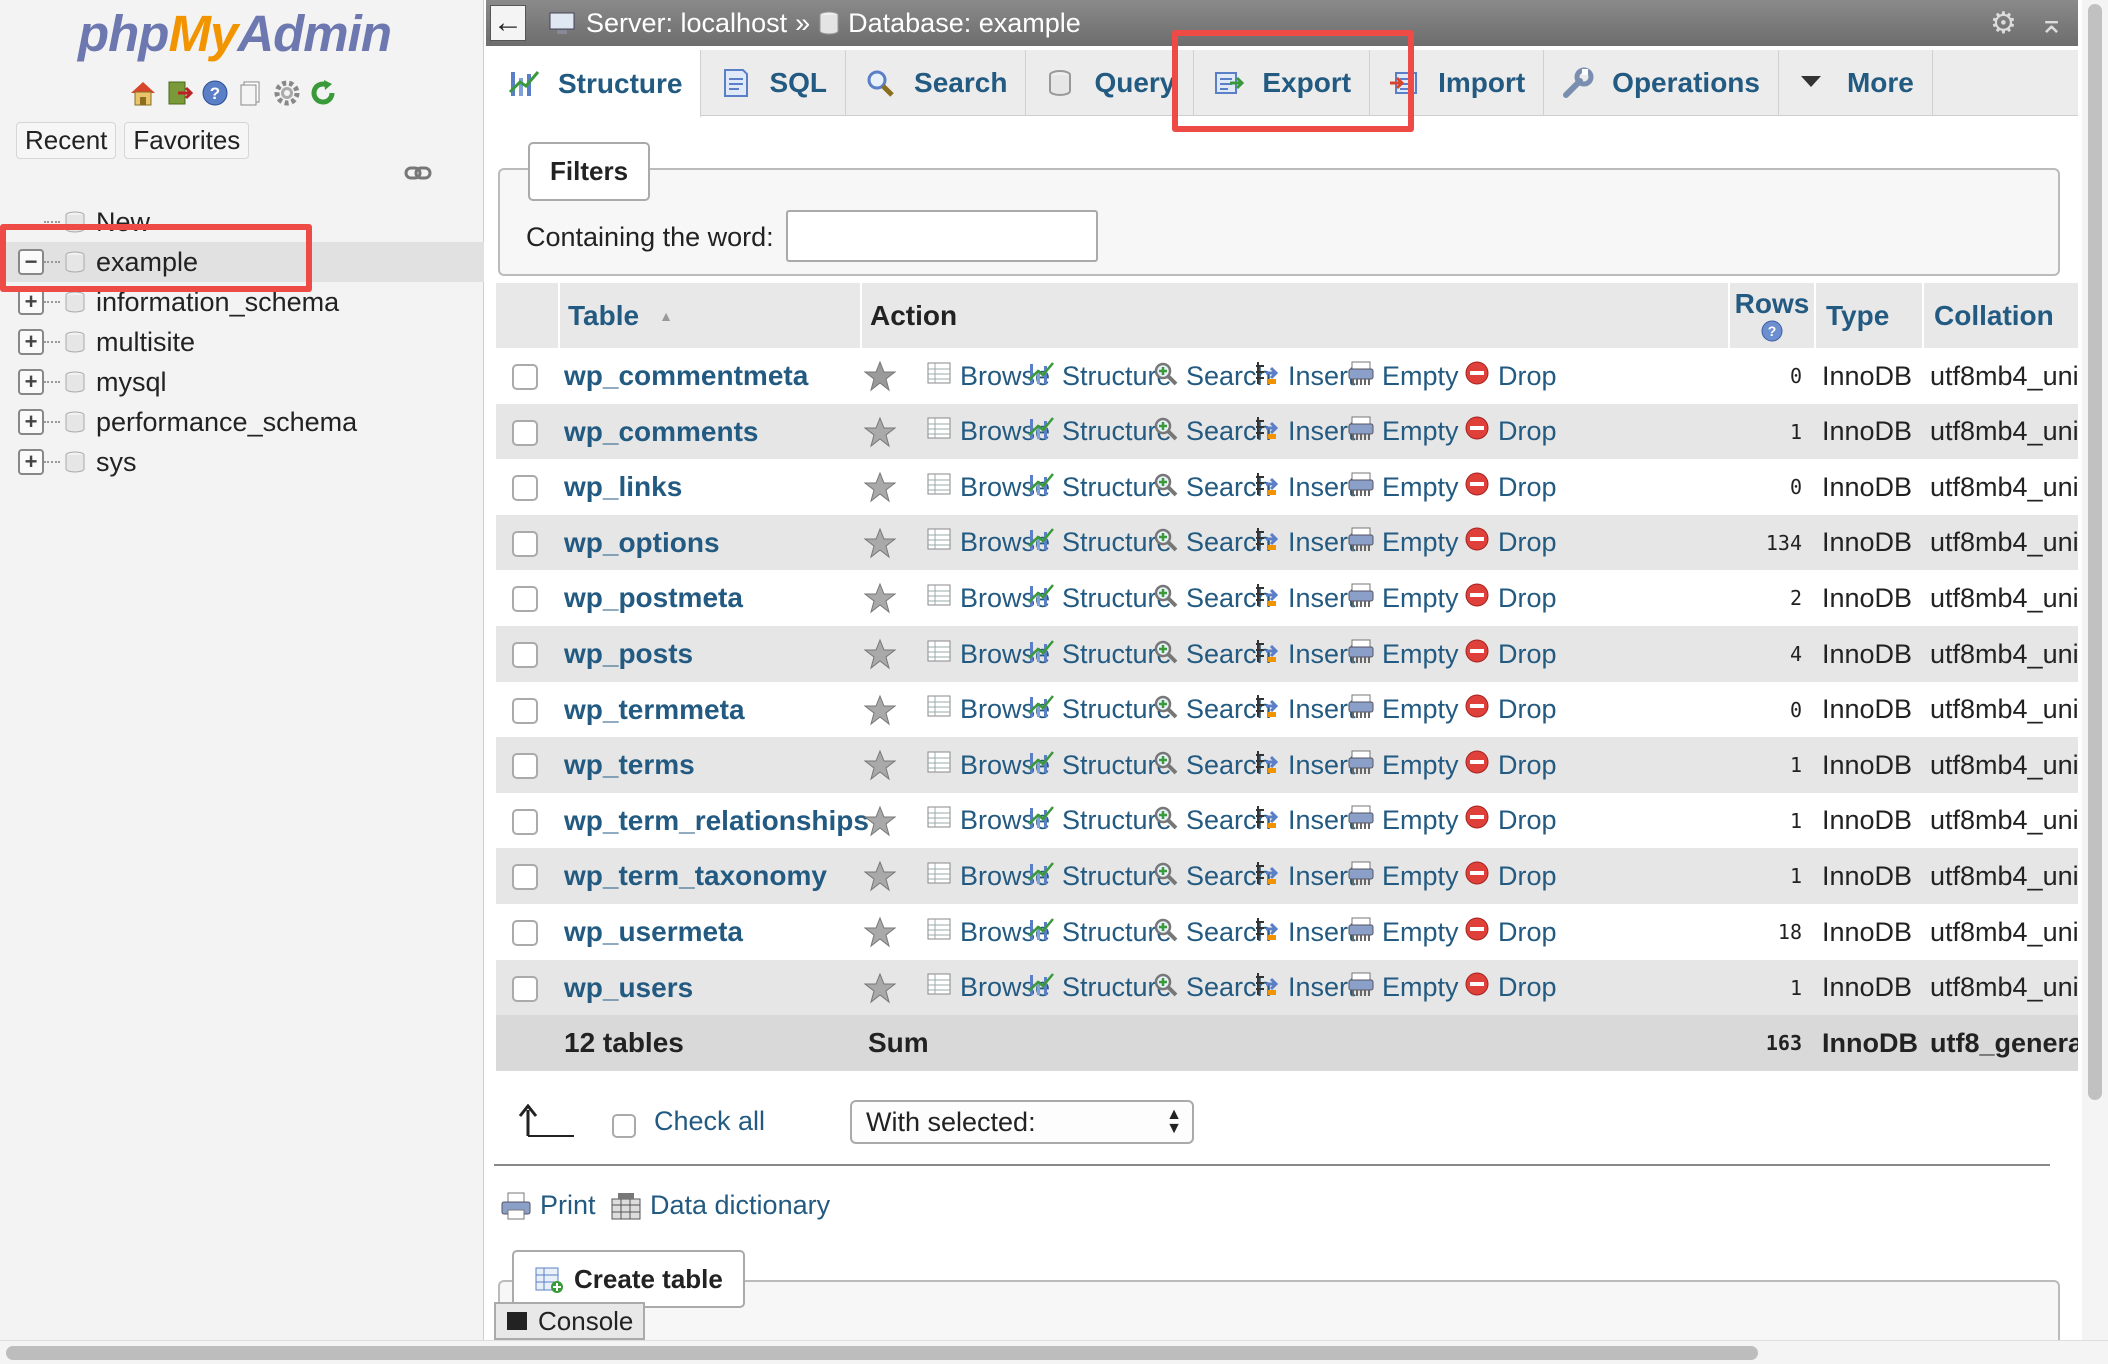 This screenshot has width=2108, height=1364. Describe the element at coordinates (242, 382) in the screenshot. I see `tree-item-mysql: + mysql` at that location.